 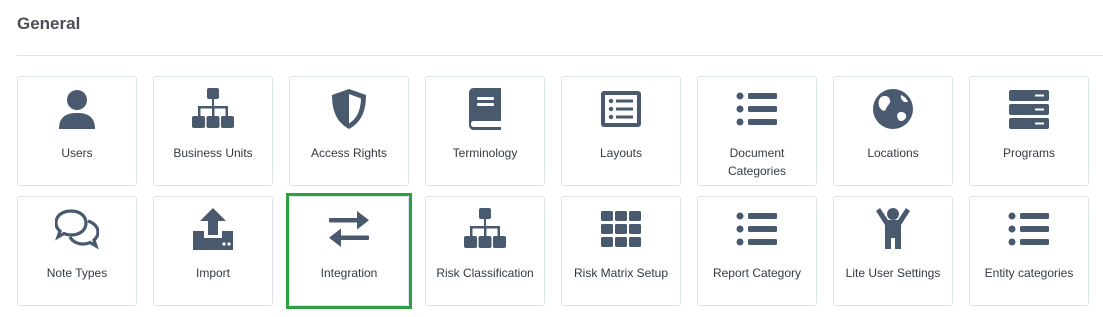 I want to click on tile-label: Risk Classification, so click(x=485, y=273).